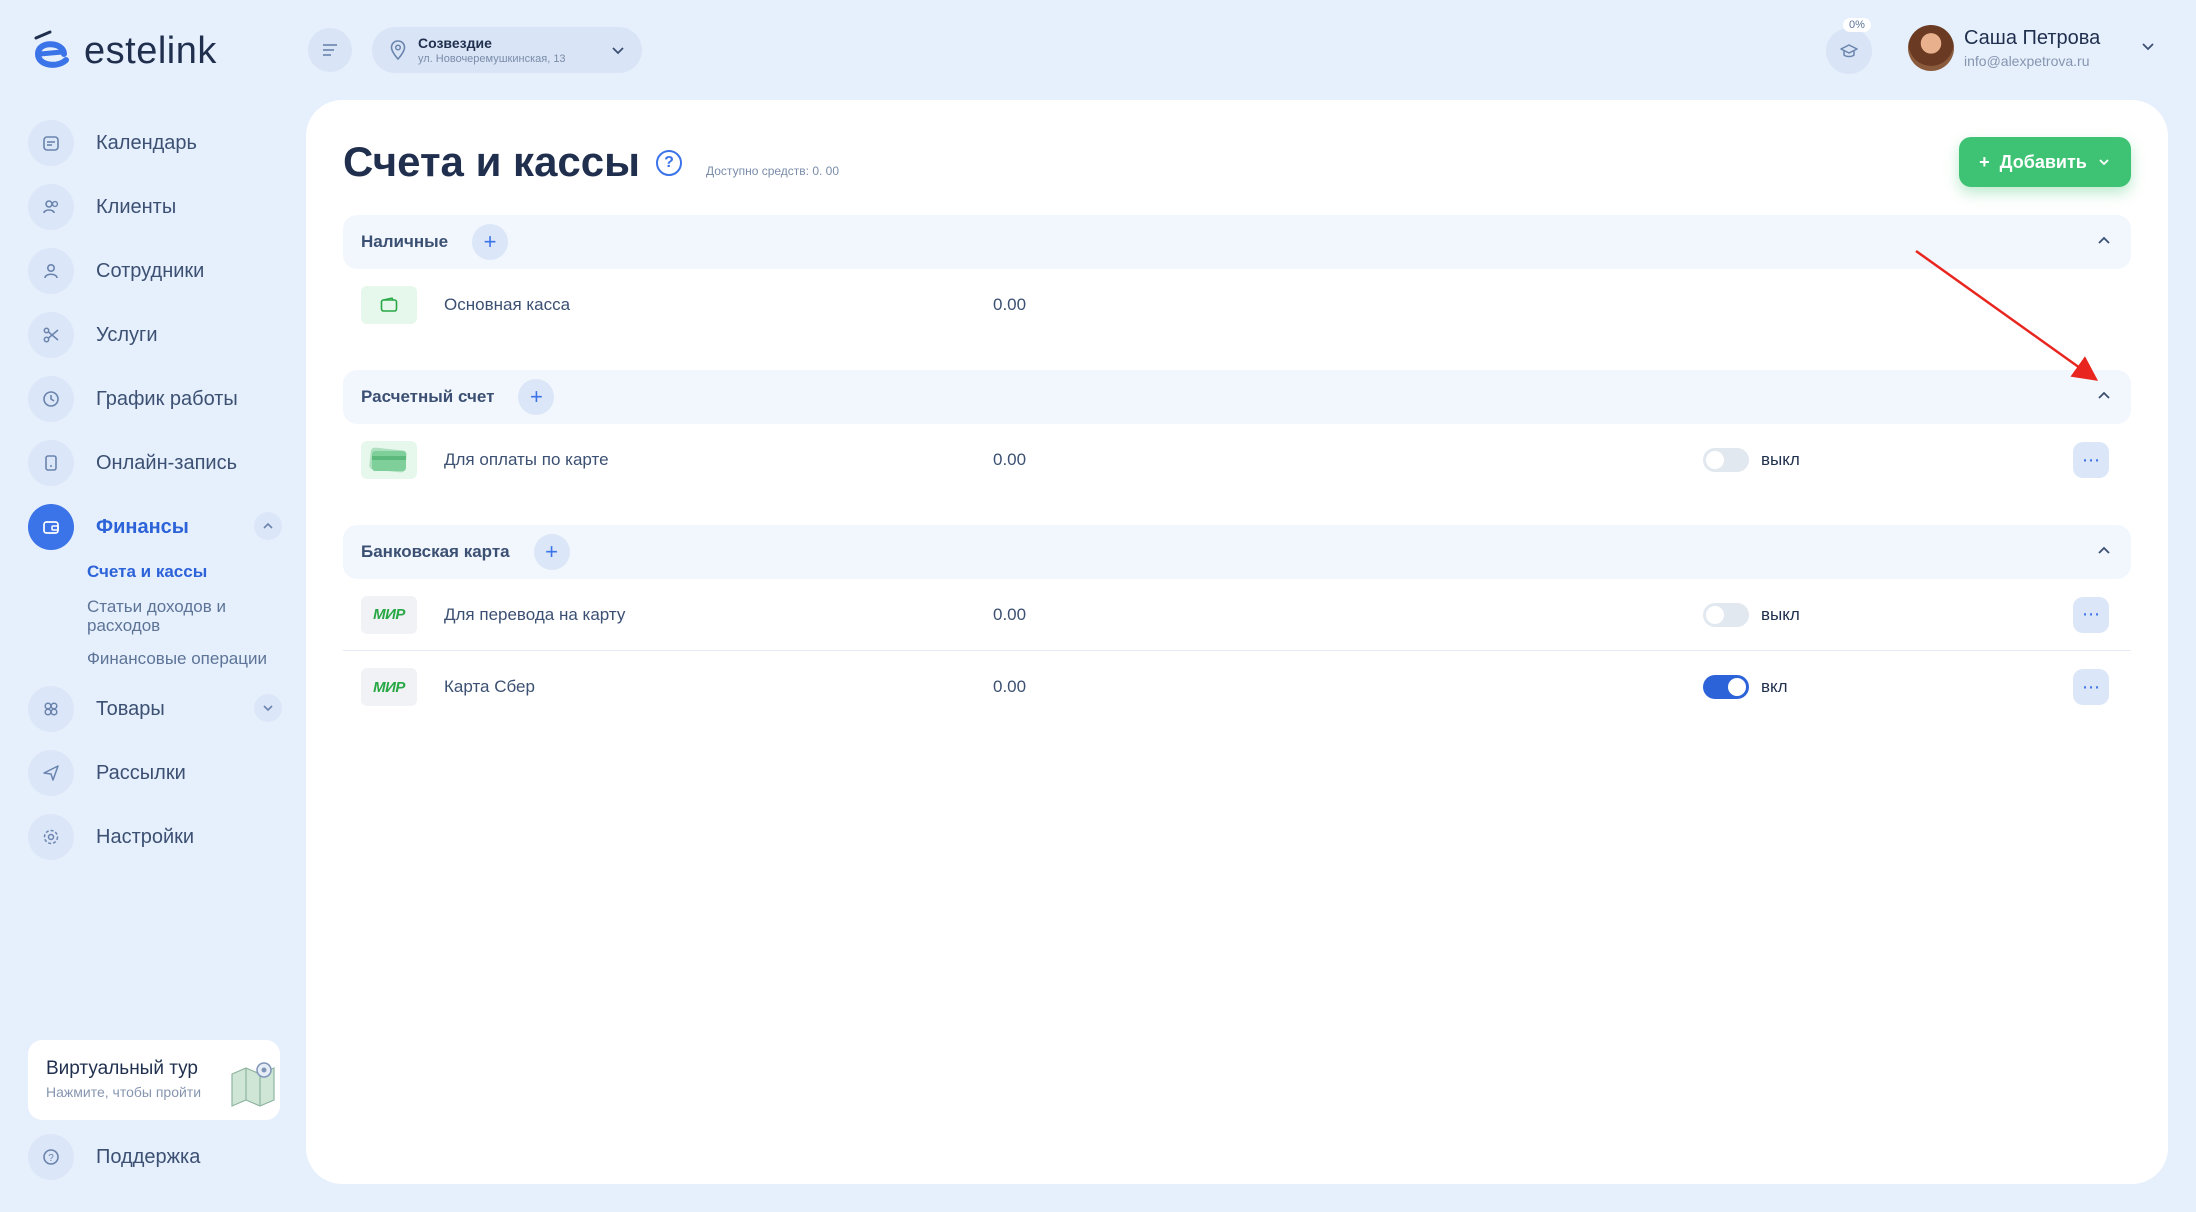 This screenshot has width=2196, height=1212. What do you see at coordinates (535, 614) in the screenshot?
I see `account-name: Для перевода на карту` at bounding box center [535, 614].